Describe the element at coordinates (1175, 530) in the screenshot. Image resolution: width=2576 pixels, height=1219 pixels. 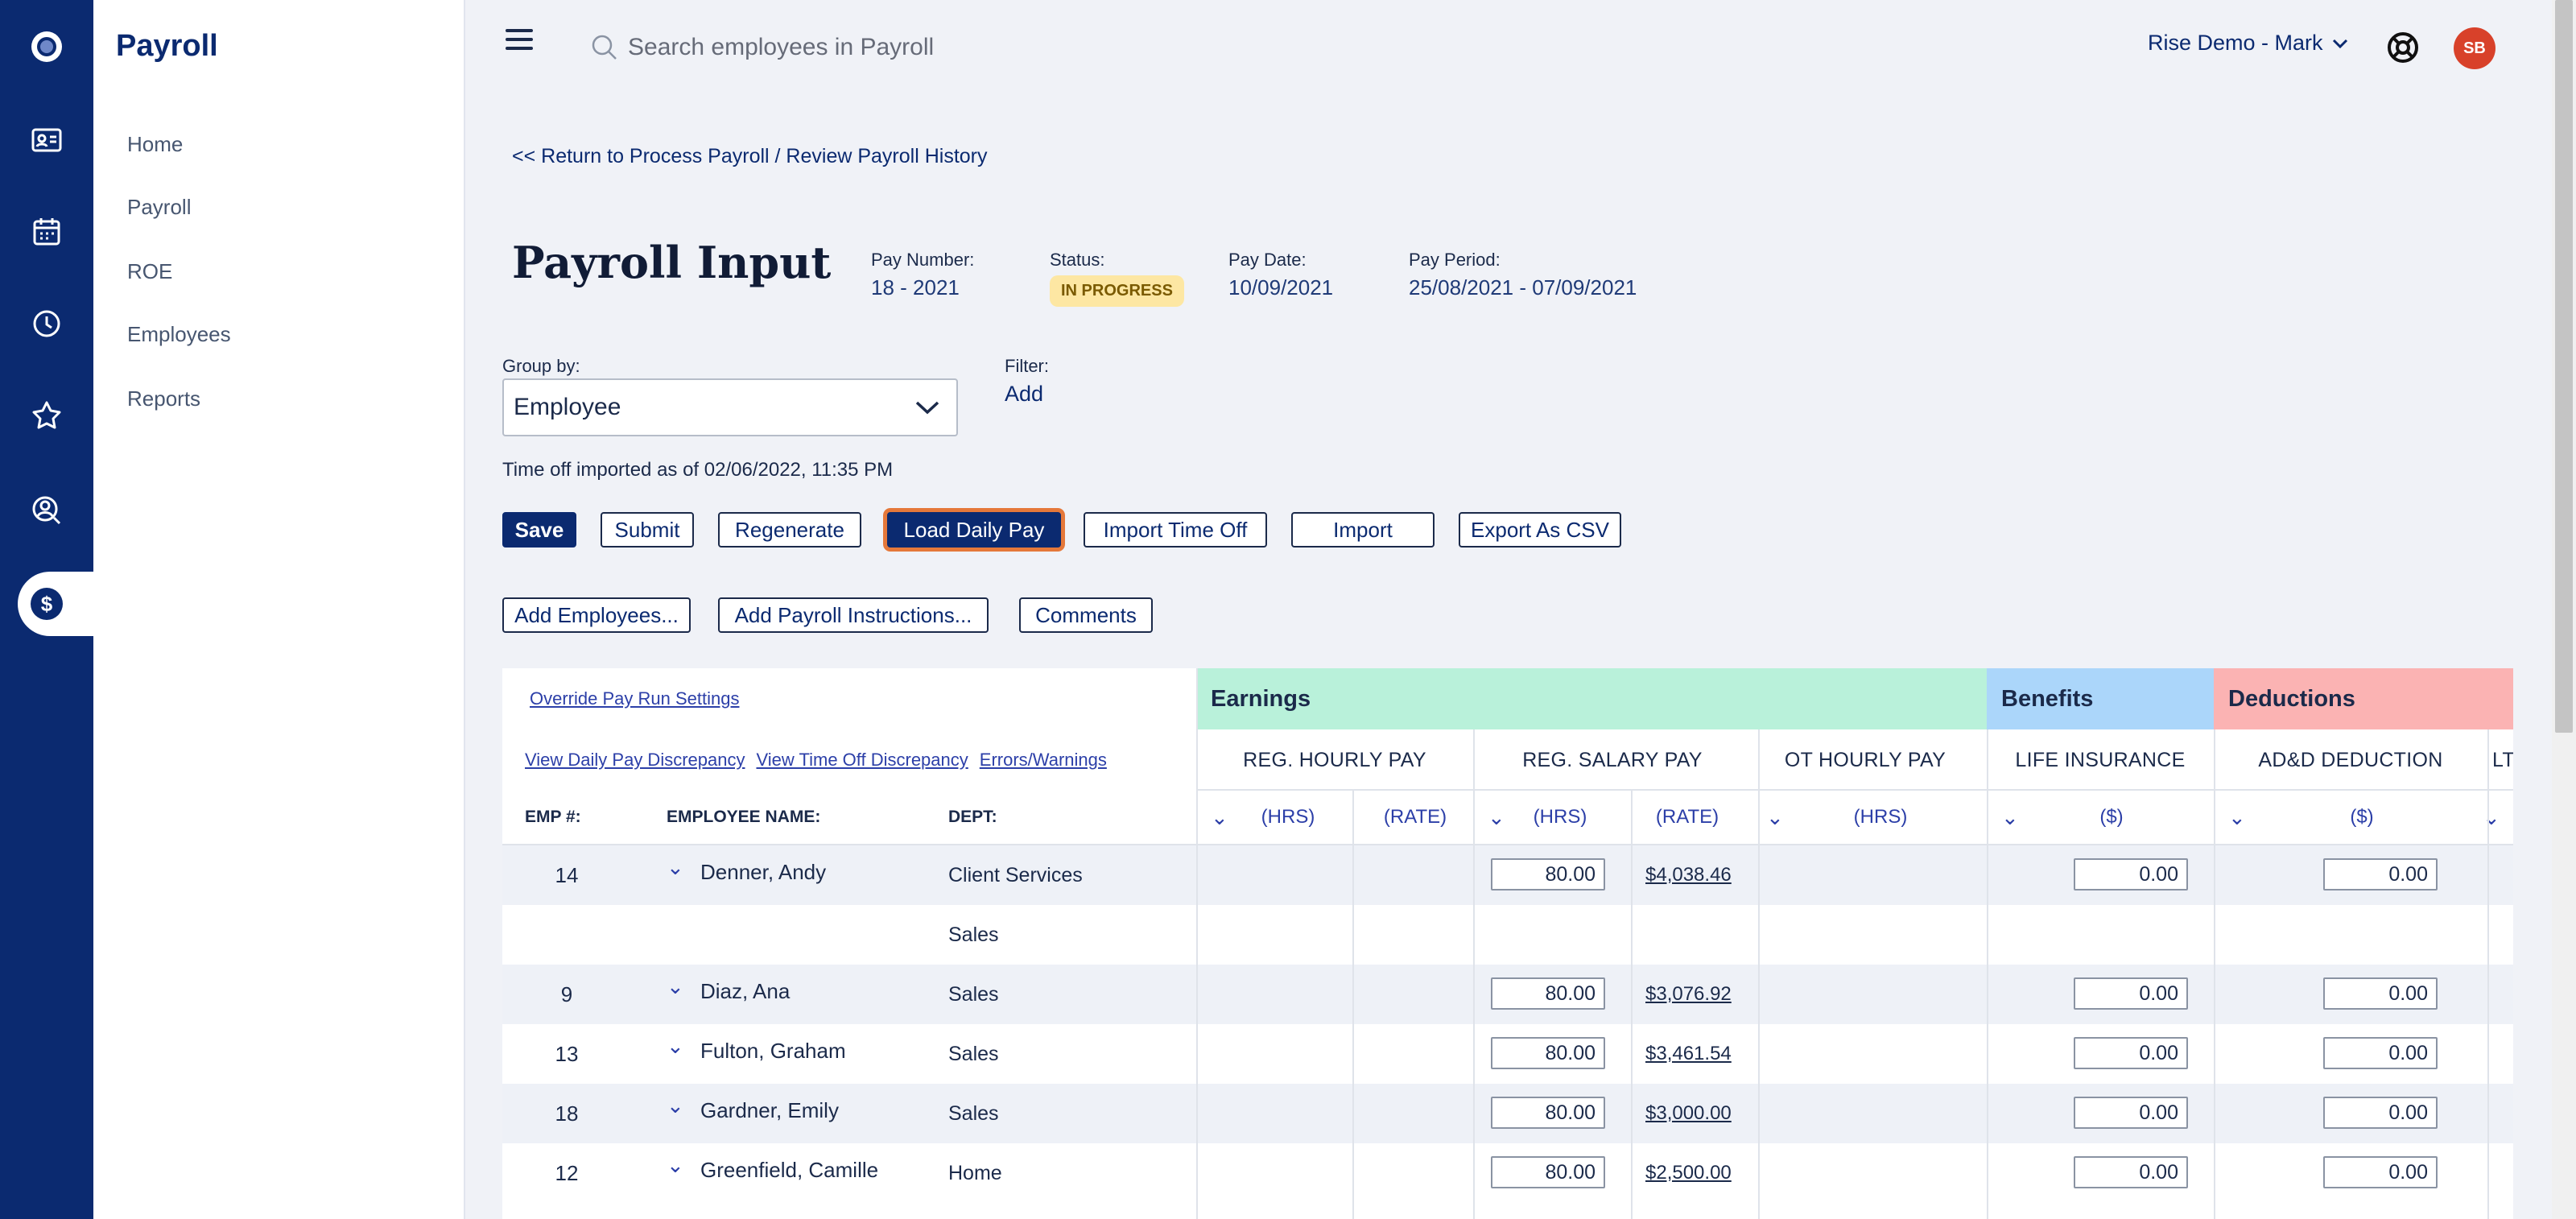
I see `import-time-off-button: Import Time Off` at that location.